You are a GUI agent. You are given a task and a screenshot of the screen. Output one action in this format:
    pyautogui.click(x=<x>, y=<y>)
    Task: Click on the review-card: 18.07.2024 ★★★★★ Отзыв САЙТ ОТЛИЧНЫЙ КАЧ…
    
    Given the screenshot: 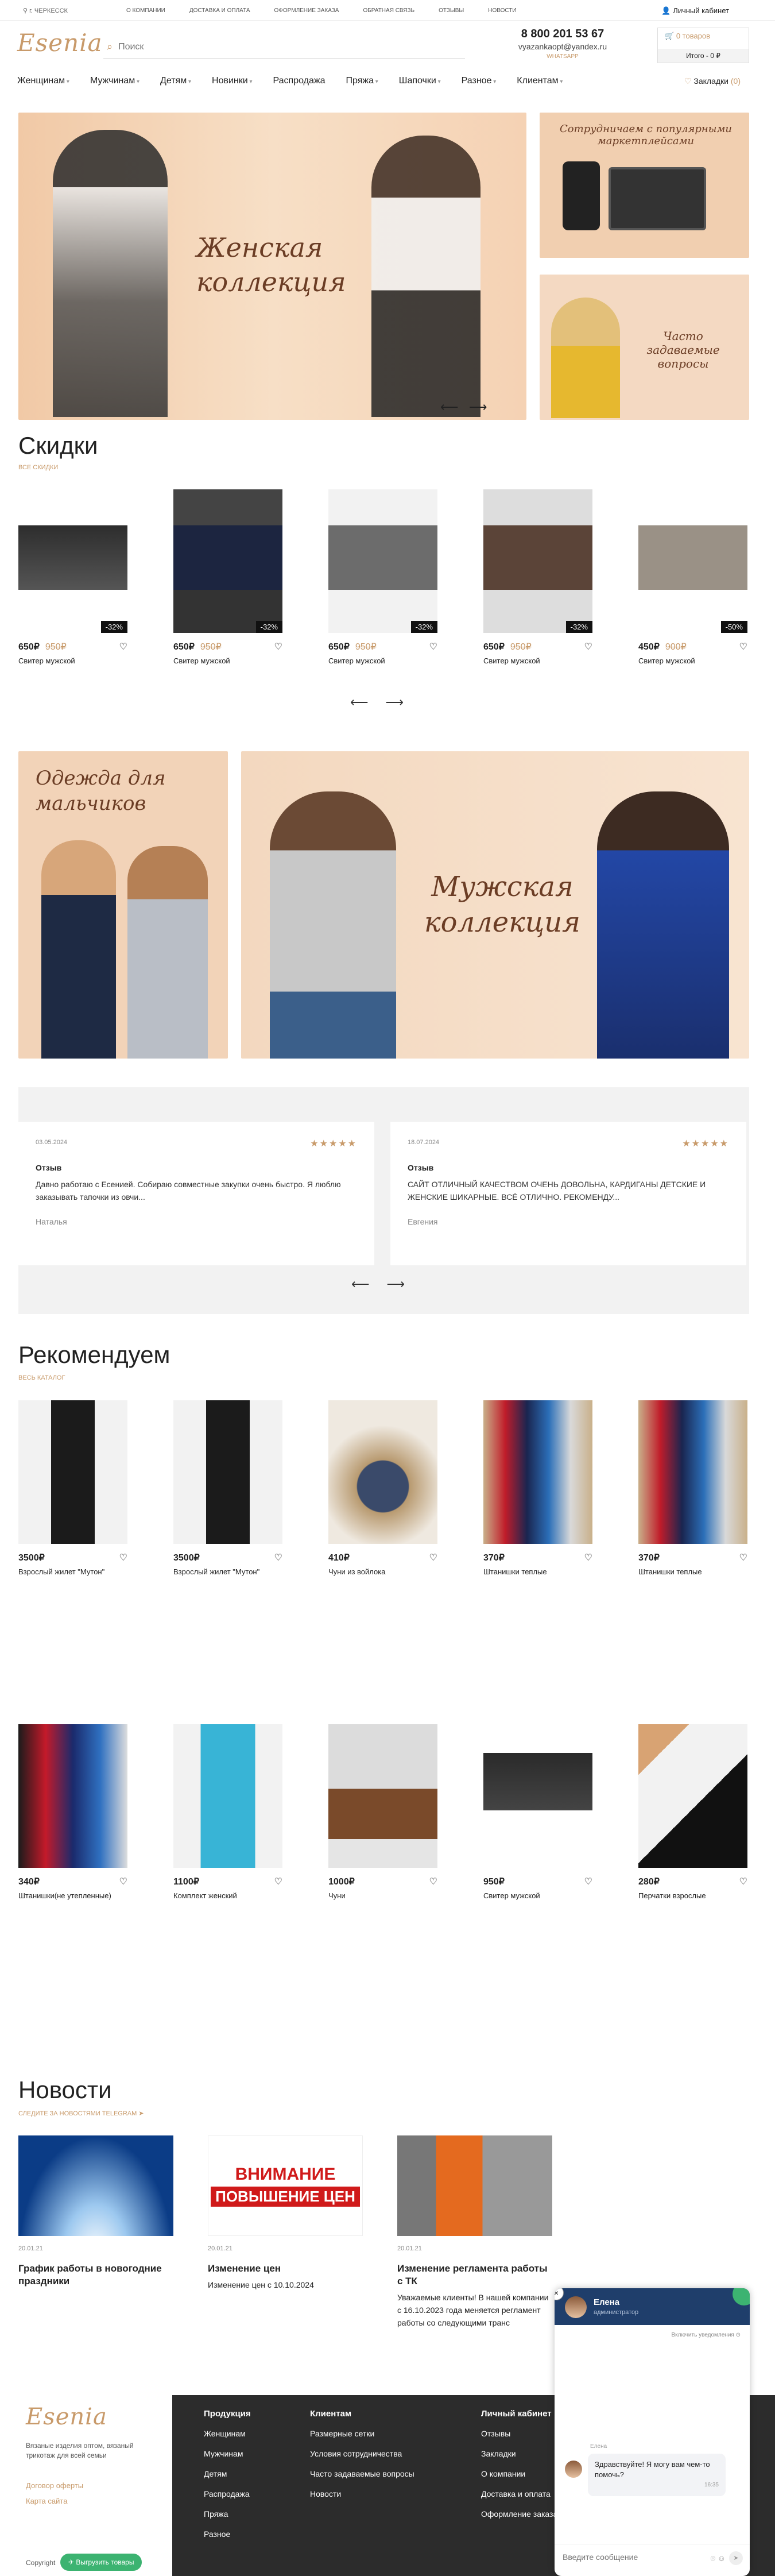 What is the action you would take?
    pyautogui.click(x=568, y=1193)
    